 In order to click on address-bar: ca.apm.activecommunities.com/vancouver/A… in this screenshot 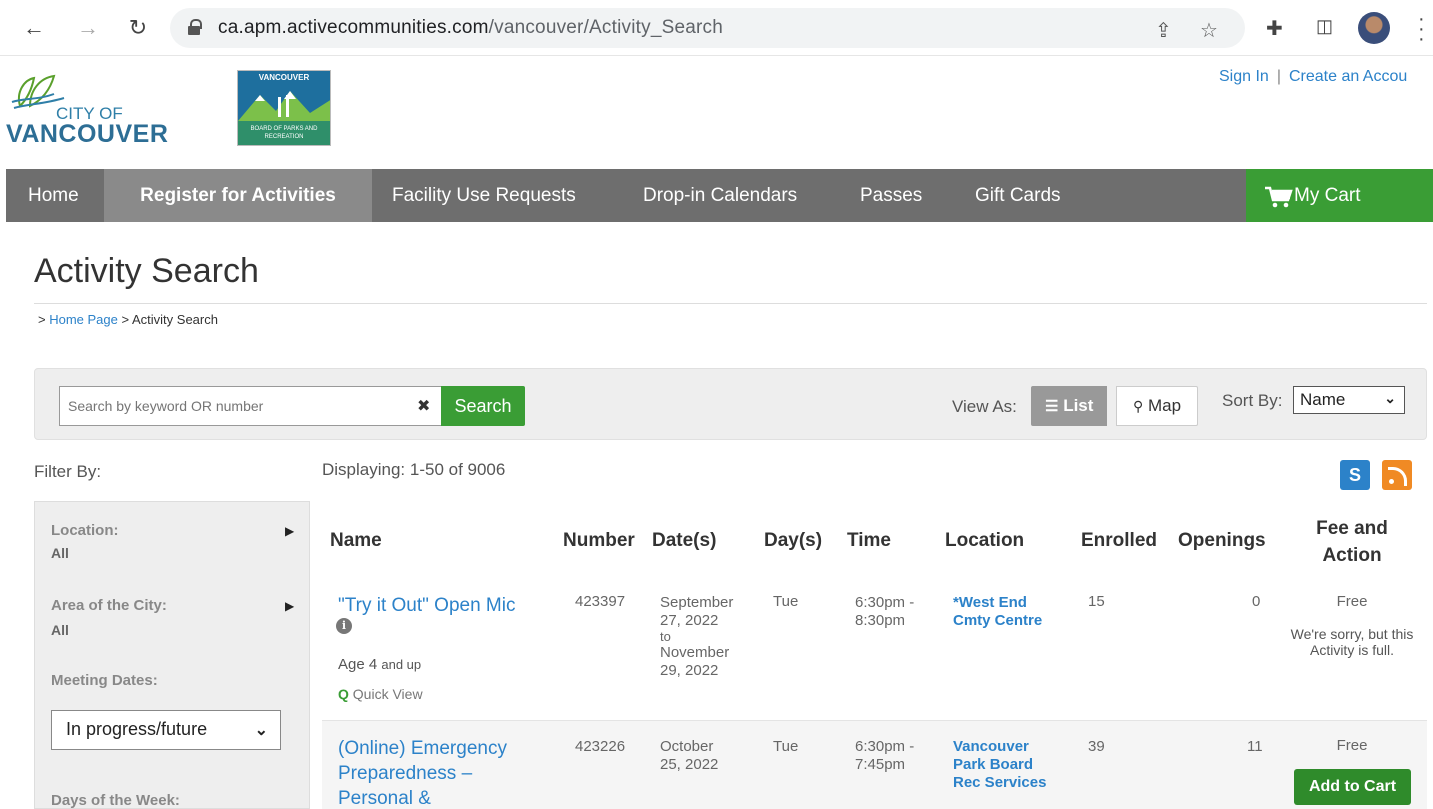, I will do `click(707, 28)`.